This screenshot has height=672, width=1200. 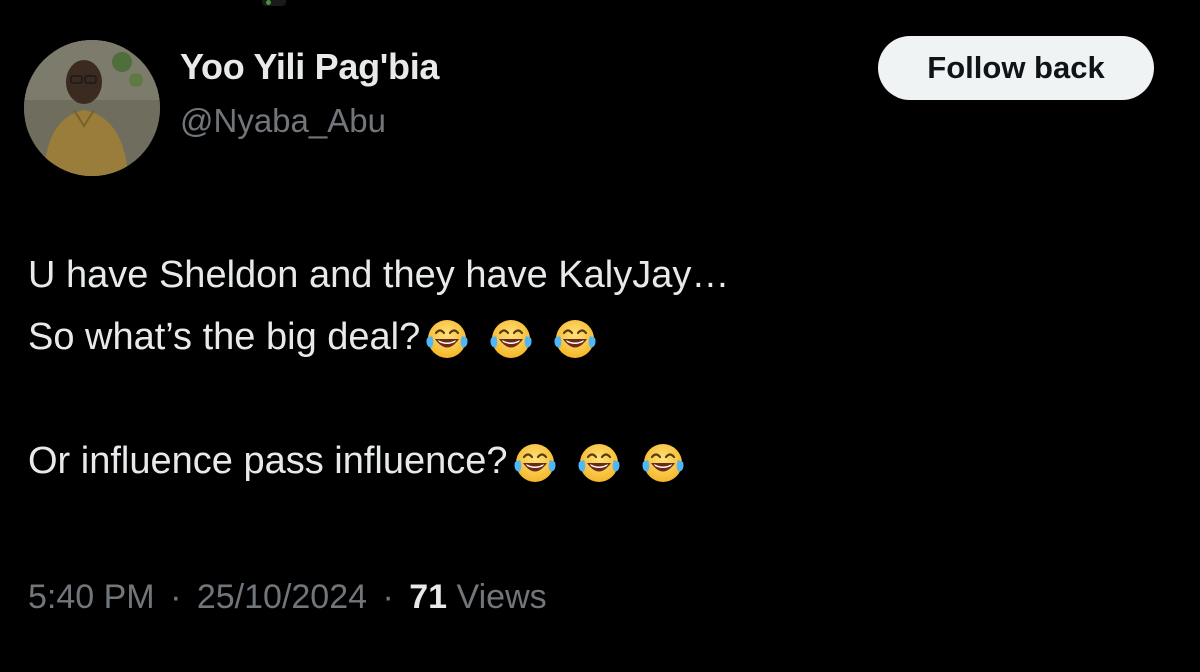 I want to click on tweet-line-3: Or influence pass influence?, so click(x=598, y=461).